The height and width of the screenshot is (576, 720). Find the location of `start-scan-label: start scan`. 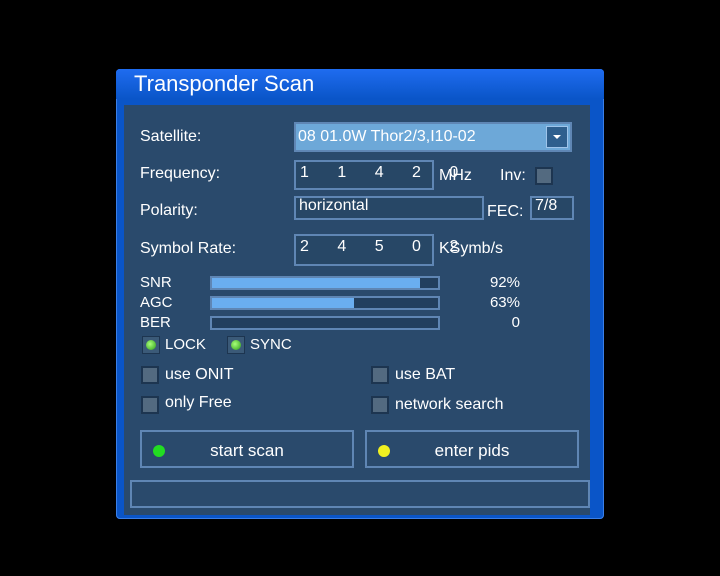

start-scan-label: start scan is located at coordinates (247, 450).